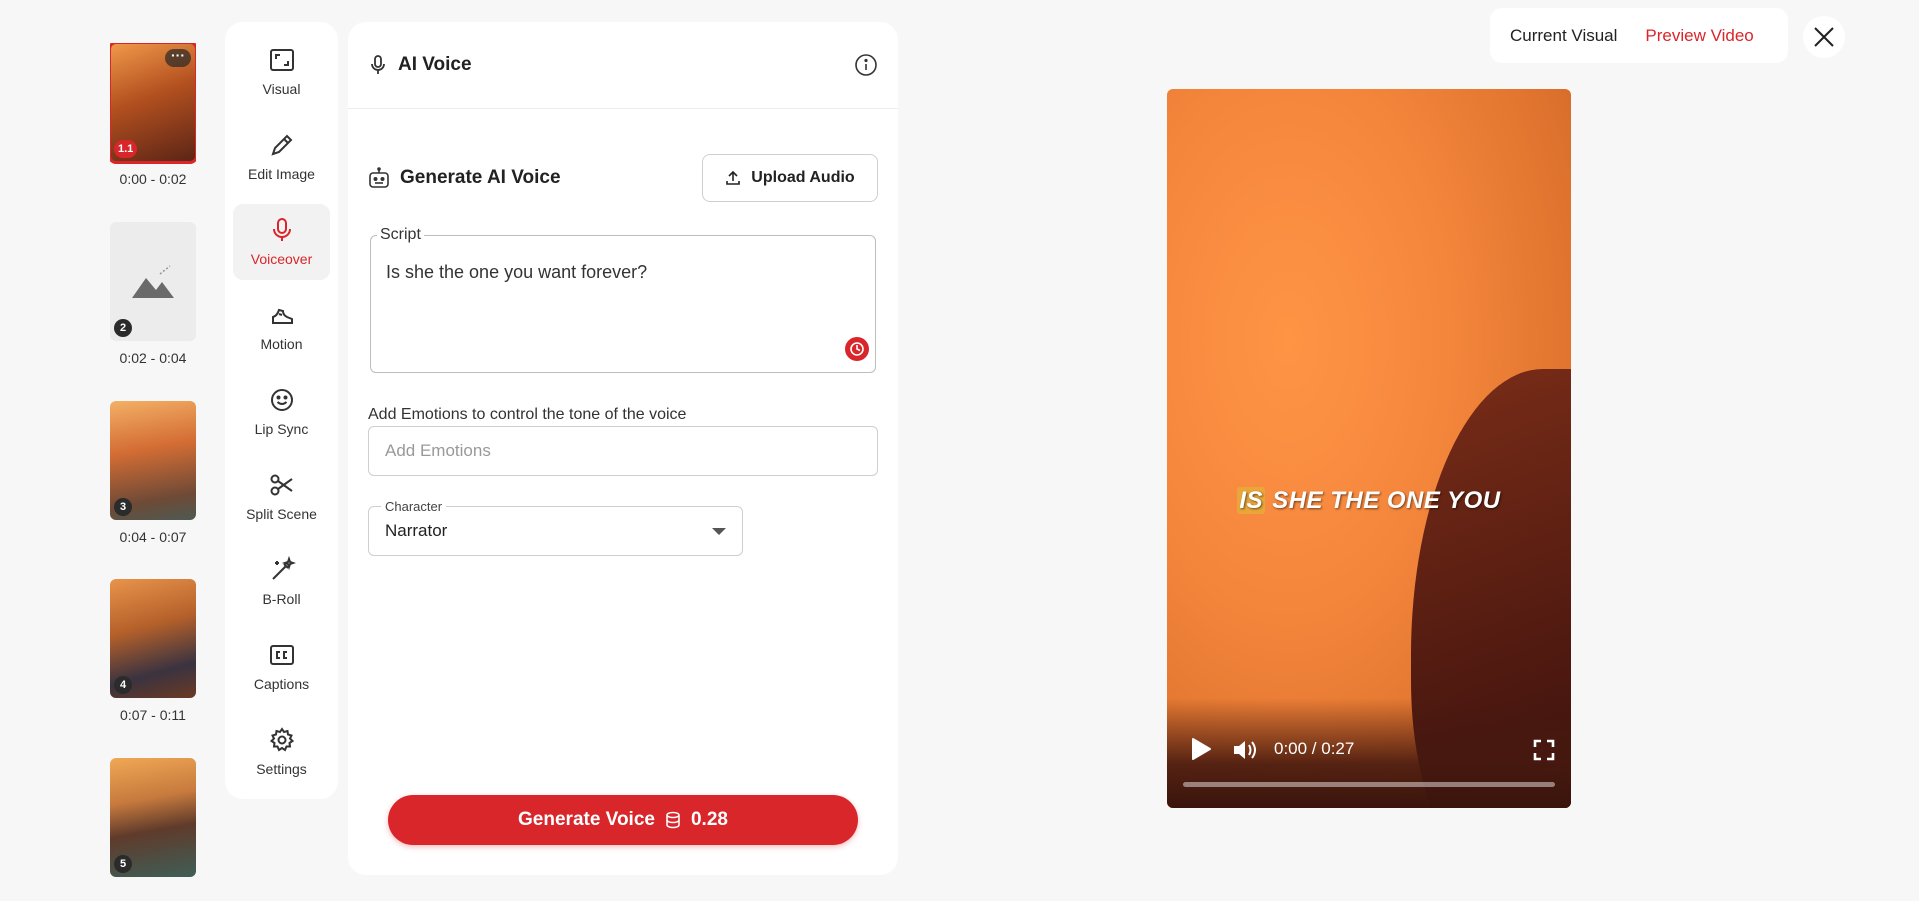 The height and width of the screenshot is (901, 1919). I want to click on scene-number-badge: 5, so click(123, 864).